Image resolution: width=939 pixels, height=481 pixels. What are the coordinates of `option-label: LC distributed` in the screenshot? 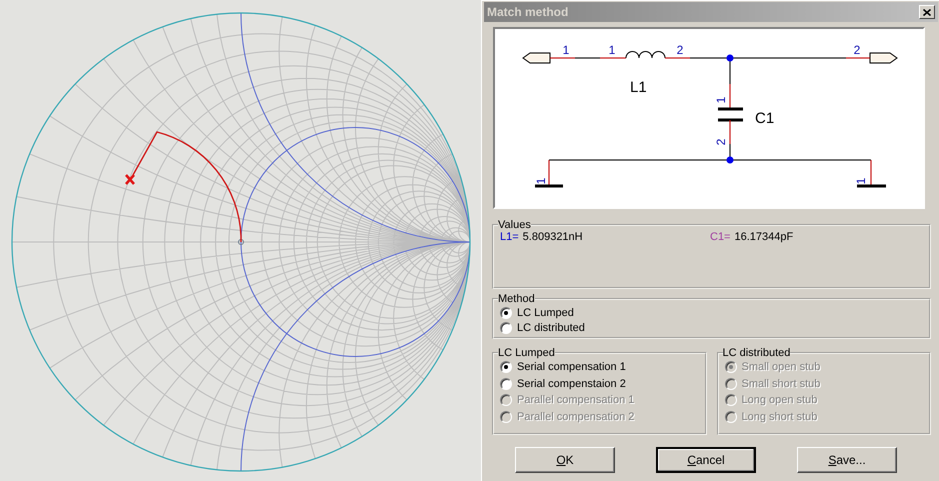 It's located at (551, 328).